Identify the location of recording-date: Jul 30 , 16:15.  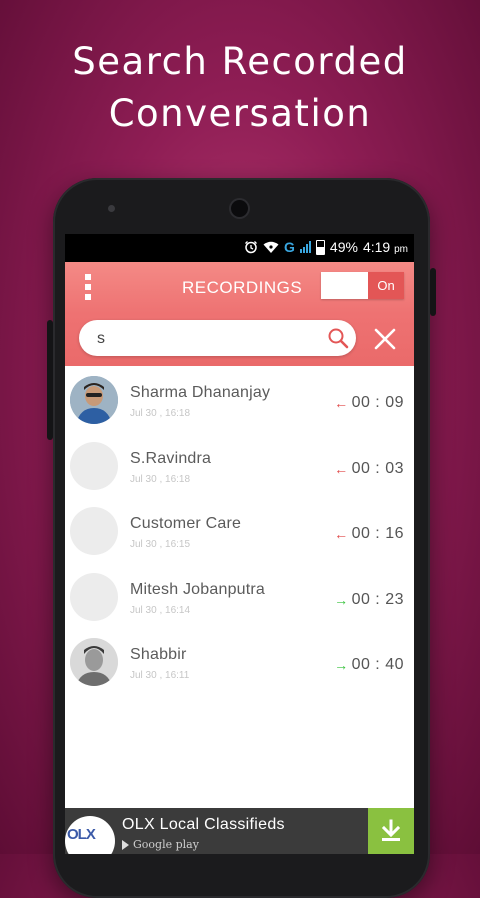
(160, 544).